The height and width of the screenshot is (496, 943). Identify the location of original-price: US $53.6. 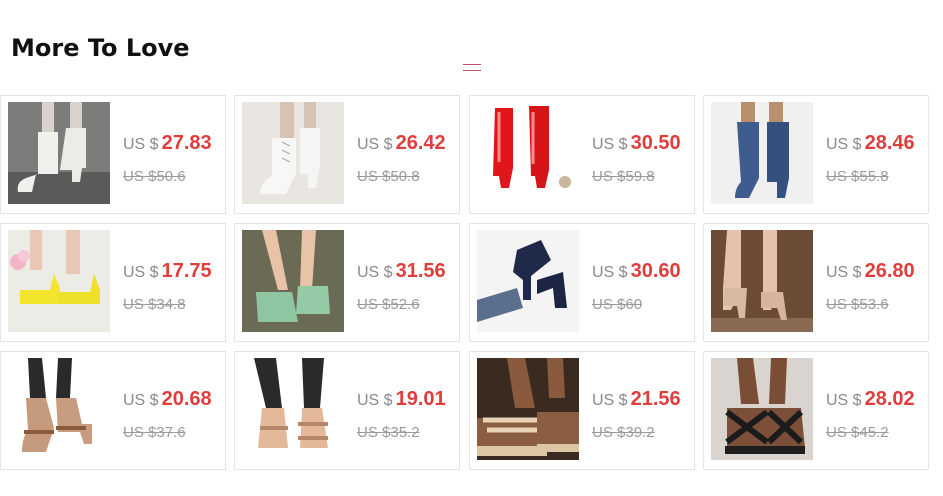
(857, 304).